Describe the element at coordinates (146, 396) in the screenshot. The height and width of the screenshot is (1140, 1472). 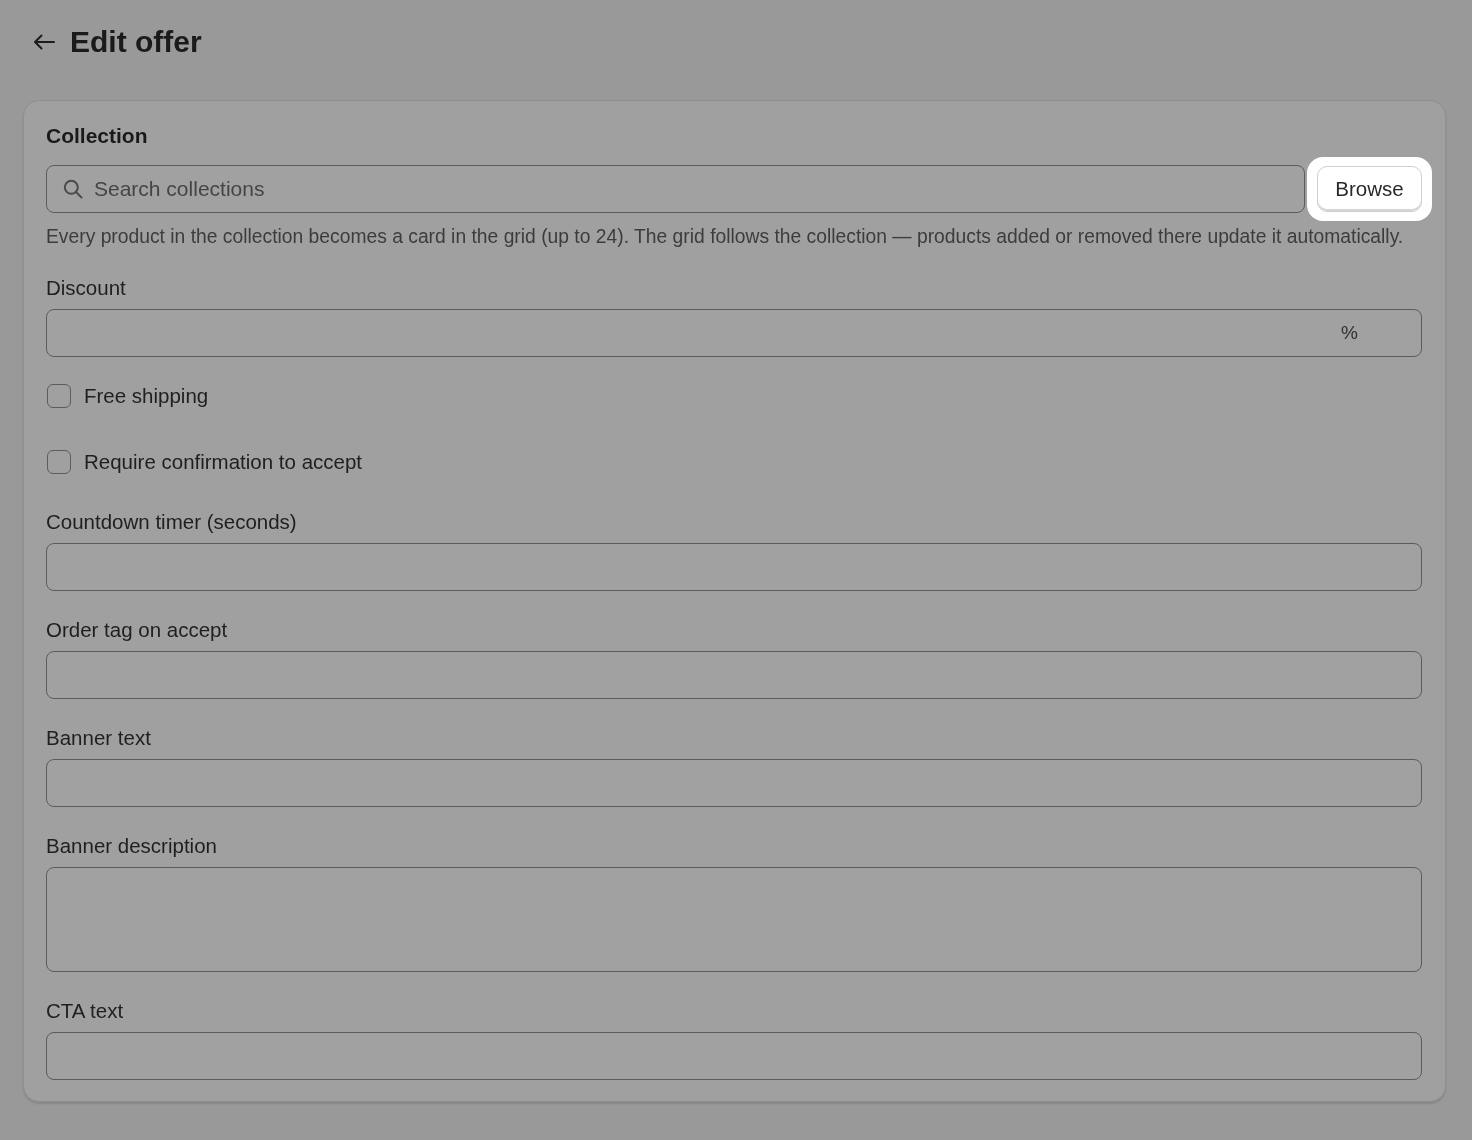
I see `checkbox-label: Free shipping` at that location.